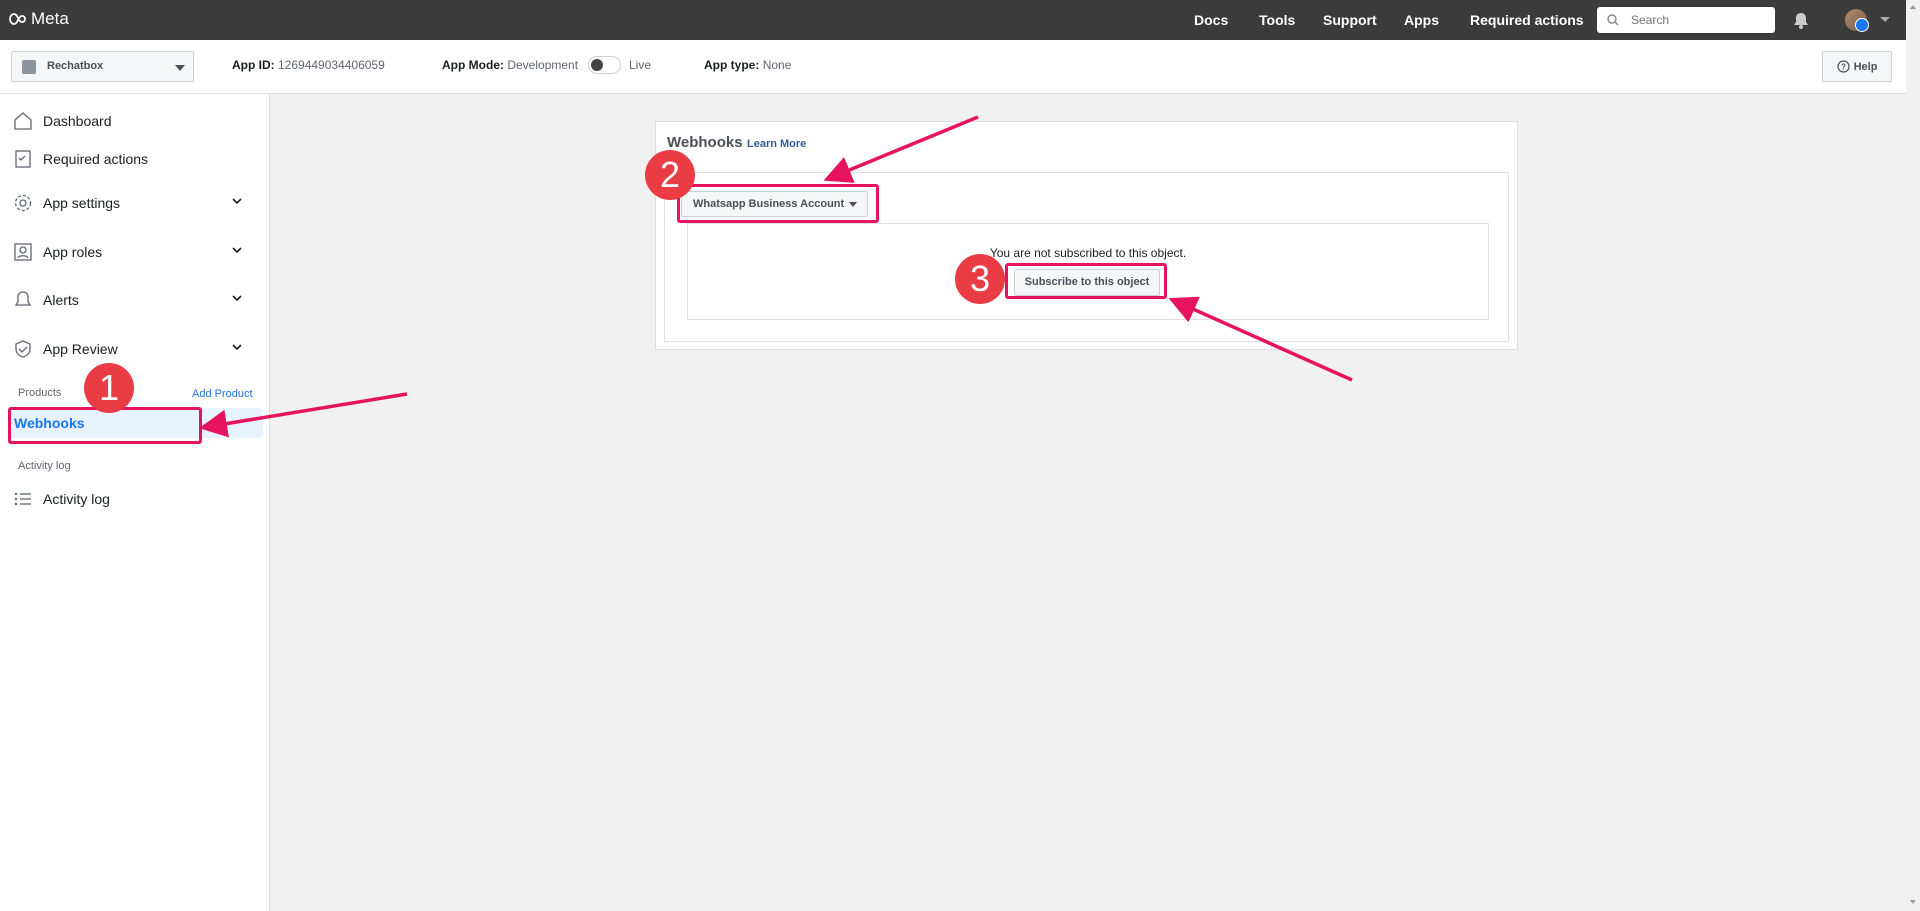 This screenshot has height=911, width=1920. What do you see at coordinates (303, 415) in the screenshot?
I see `arrow-to-webhooks` at bounding box center [303, 415].